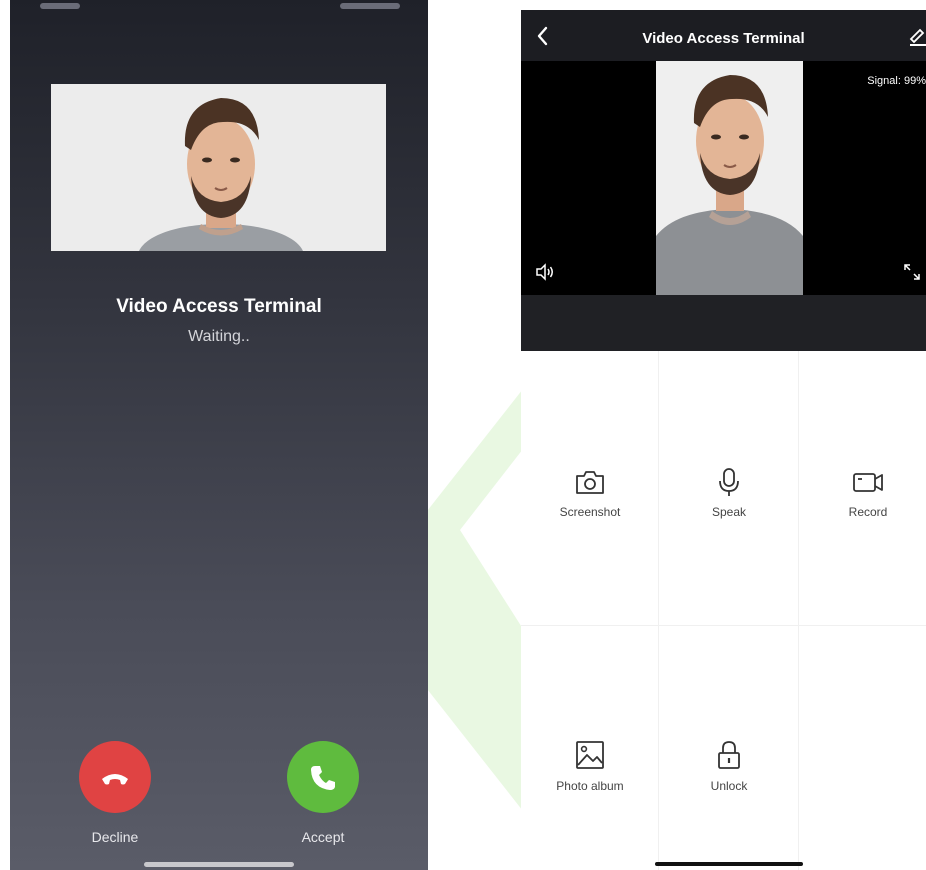 The image size is (926, 870). Describe the element at coordinates (868, 512) in the screenshot. I see `record-label: Record` at that location.